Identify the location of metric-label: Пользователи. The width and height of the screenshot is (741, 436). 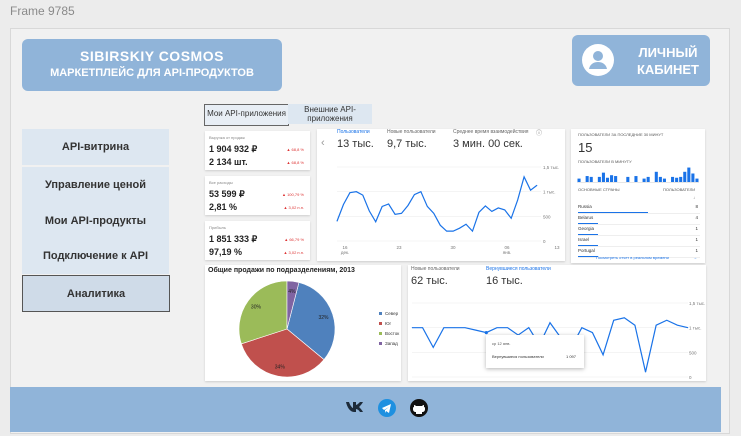
(353, 132).